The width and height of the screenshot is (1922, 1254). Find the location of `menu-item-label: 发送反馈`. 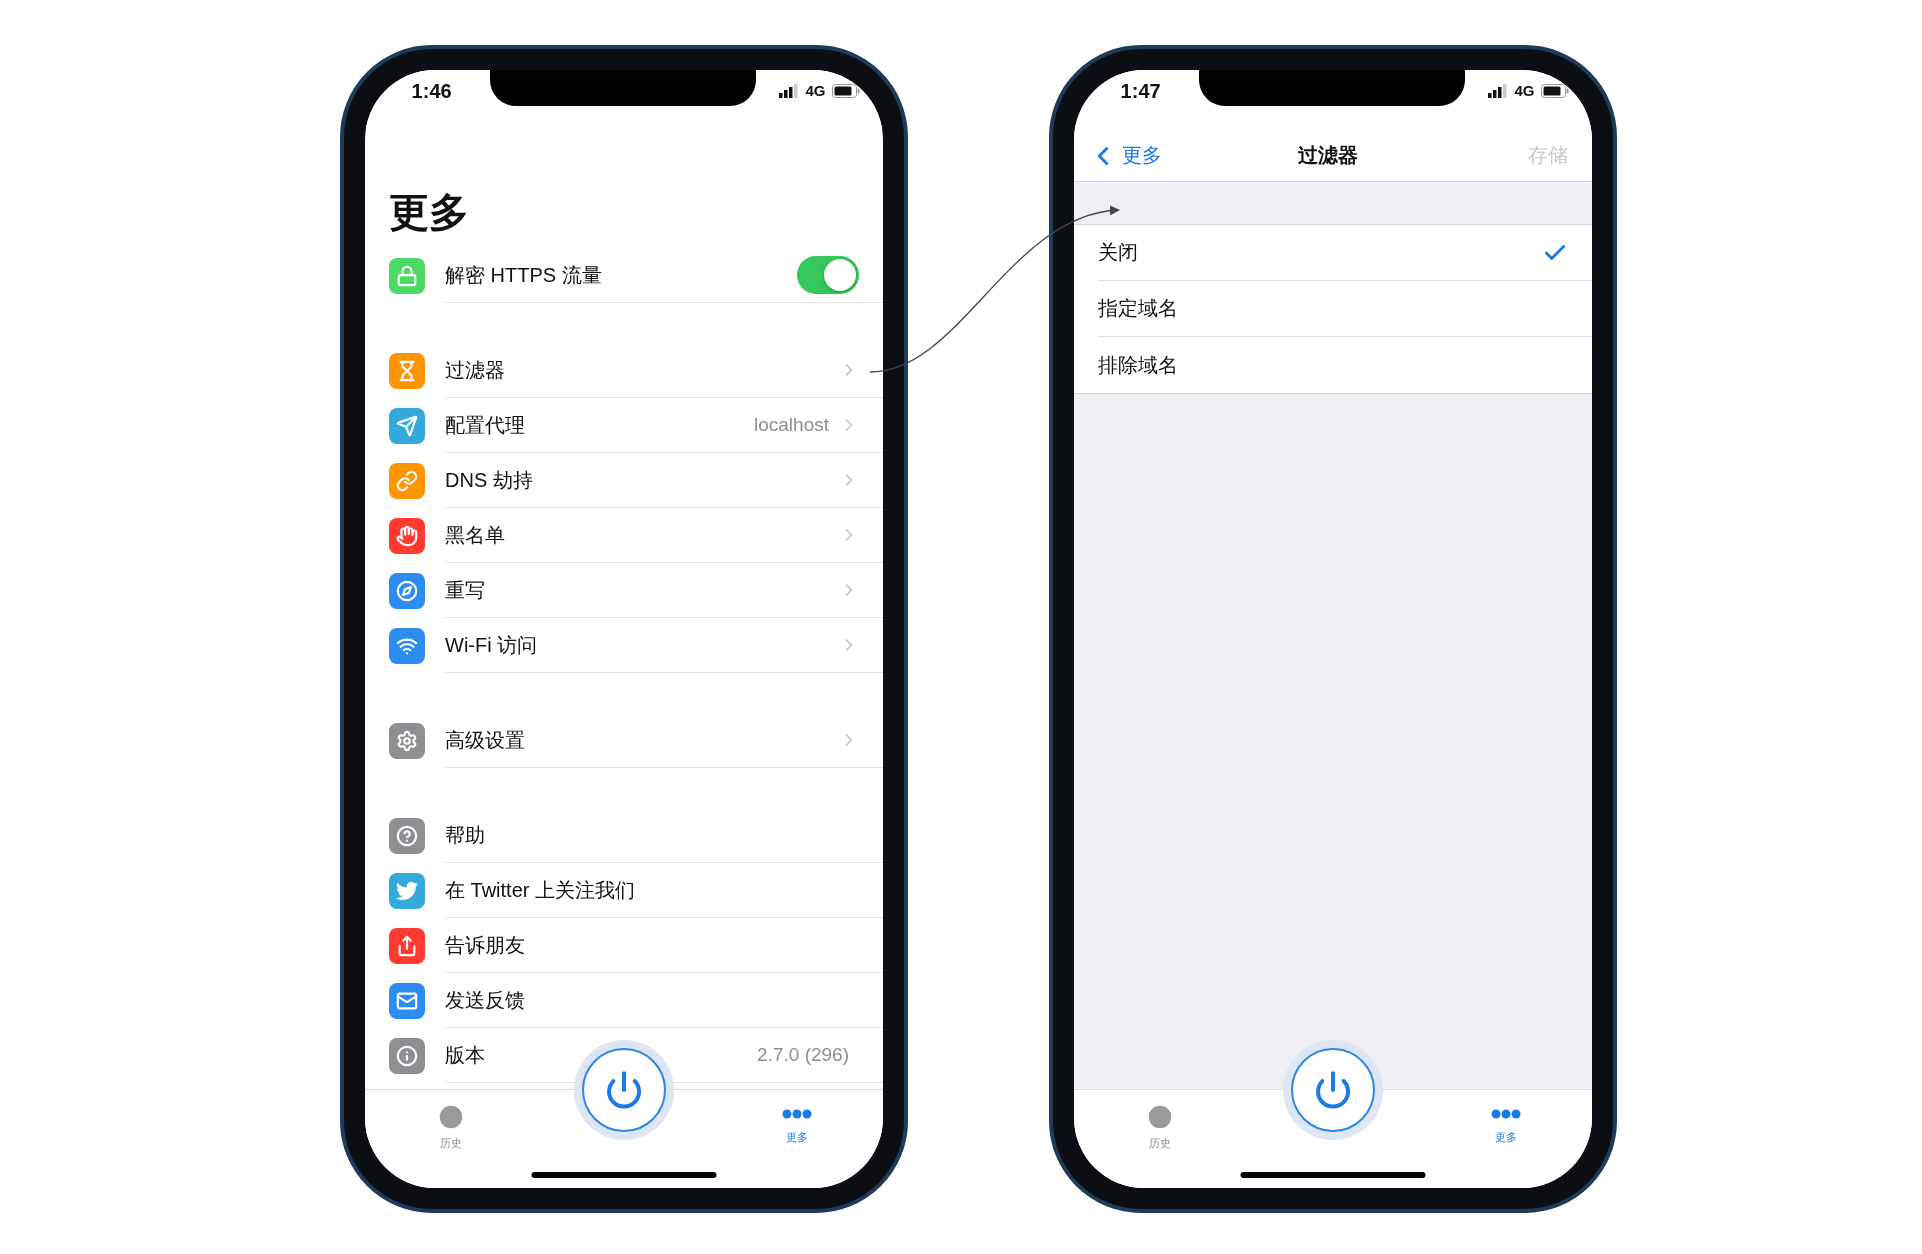

menu-item-label: 发送反馈 is located at coordinates (652, 1000).